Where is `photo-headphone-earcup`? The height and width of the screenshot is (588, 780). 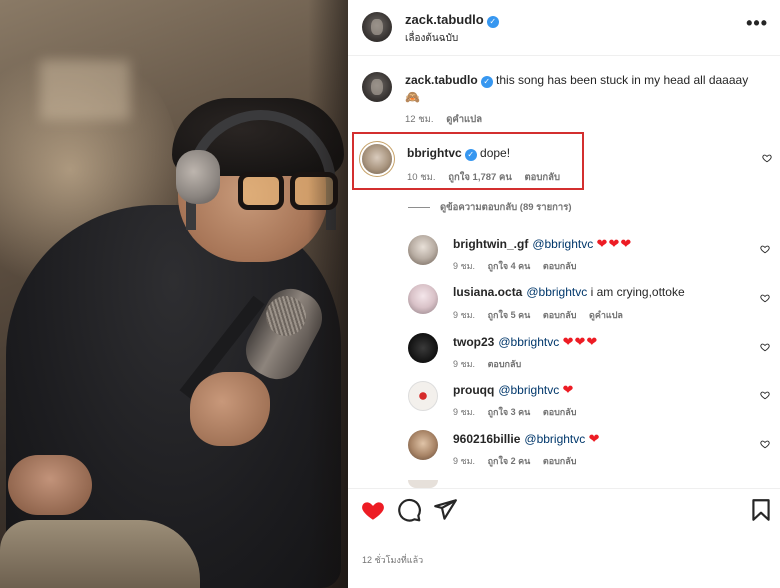 photo-headphone-earcup is located at coordinates (198, 177).